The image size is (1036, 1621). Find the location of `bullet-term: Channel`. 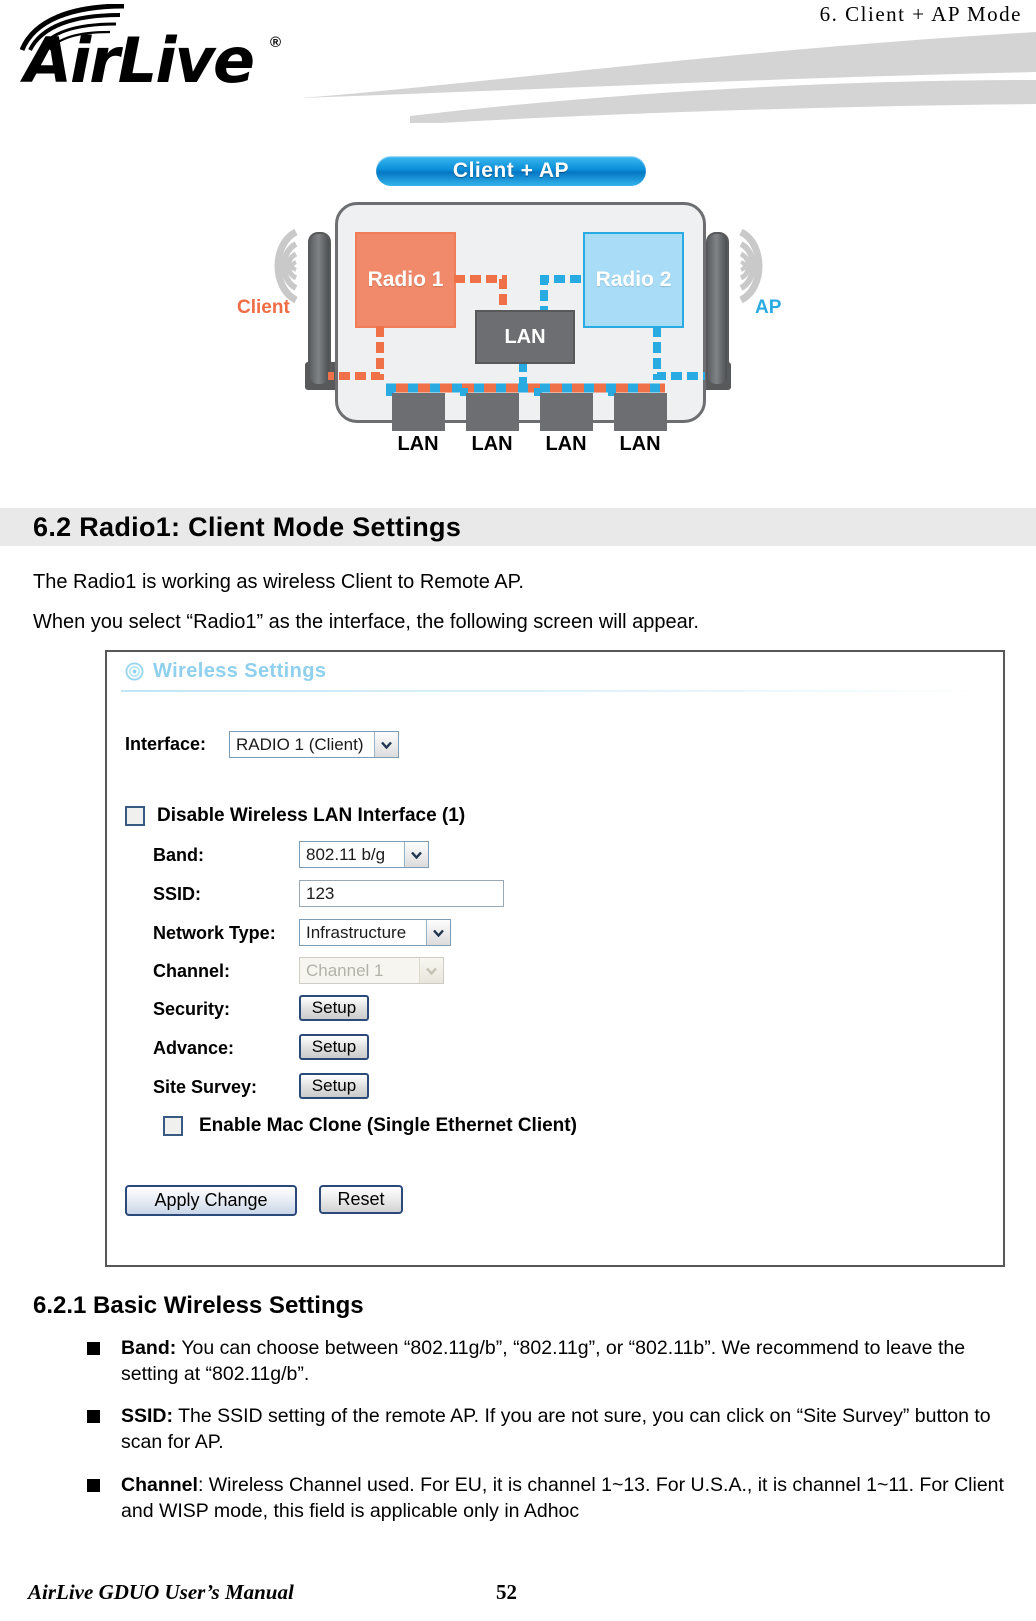

bullet-term: Channel is located at coordinates (159, 1485).